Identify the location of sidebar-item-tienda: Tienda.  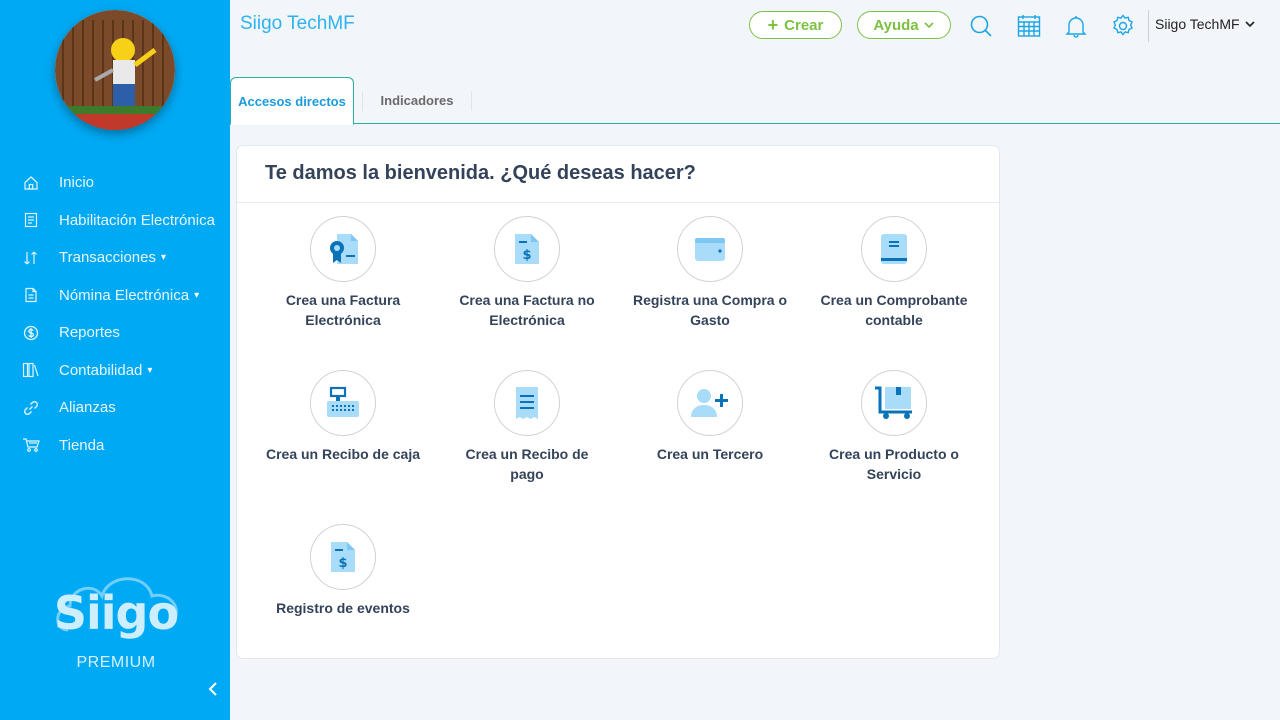
(115, 446).